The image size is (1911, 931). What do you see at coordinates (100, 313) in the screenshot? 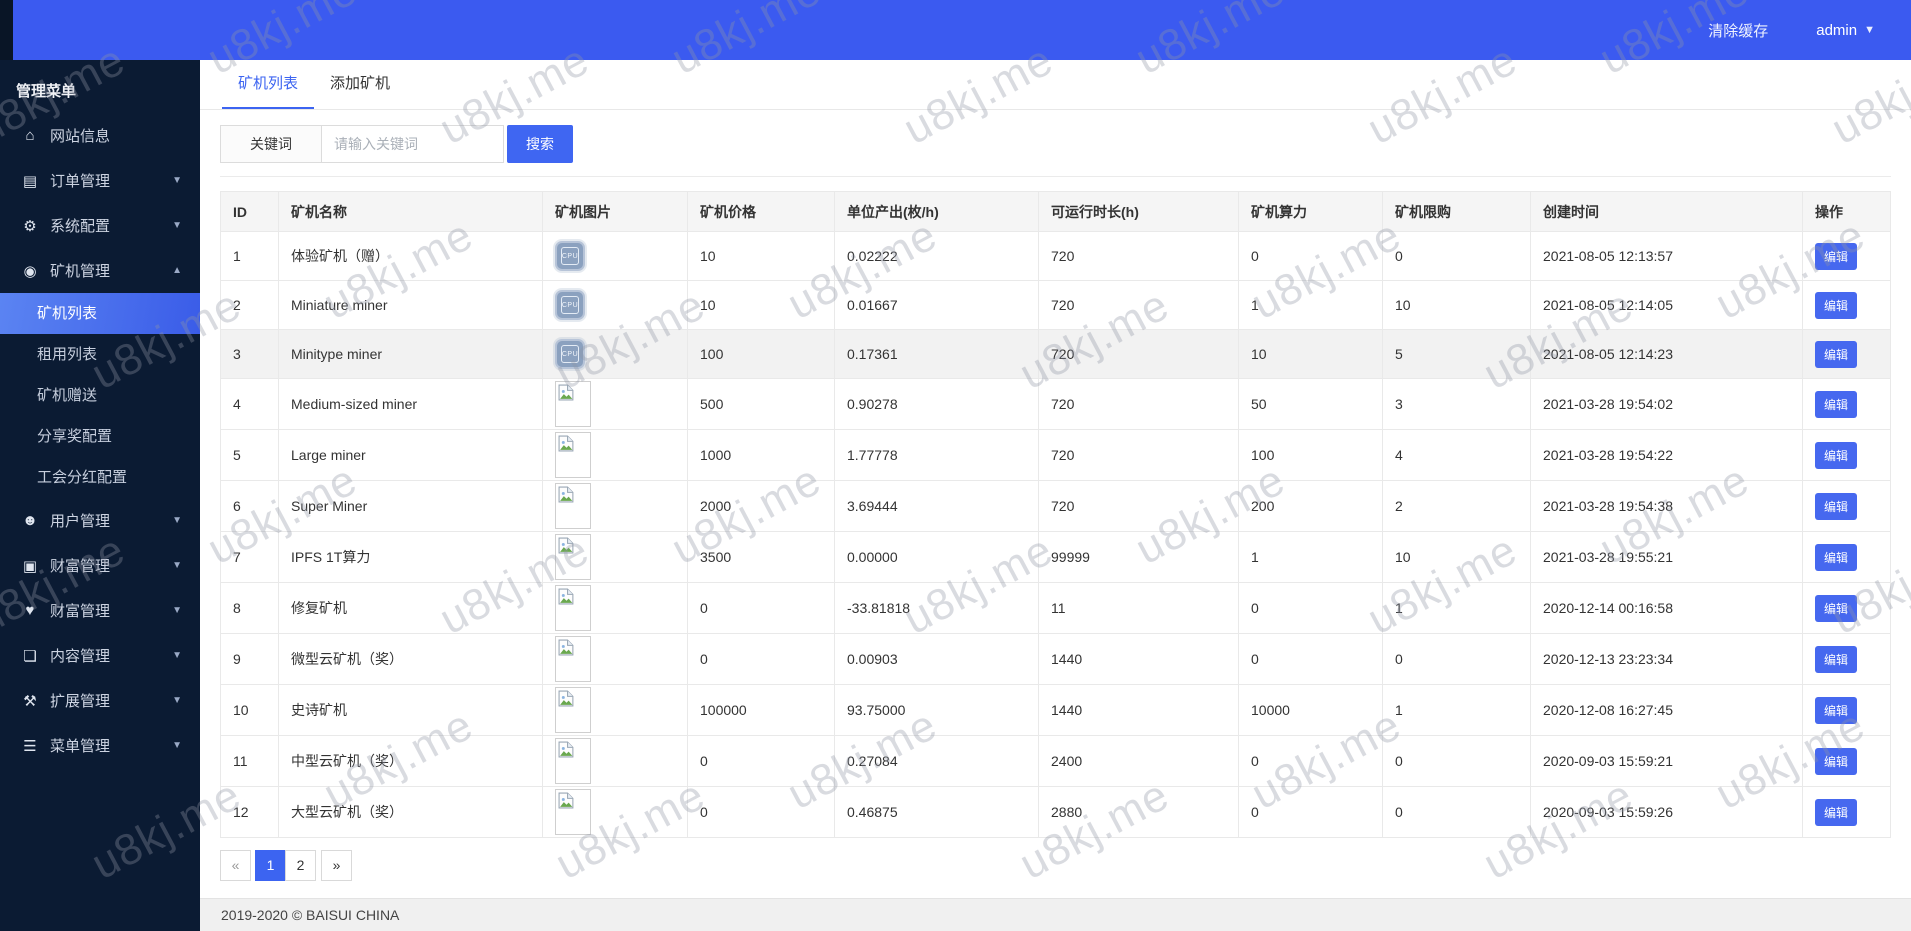
I see `sidebar-item-miner-list: 矿机列表` at bounding box center [100, 313].